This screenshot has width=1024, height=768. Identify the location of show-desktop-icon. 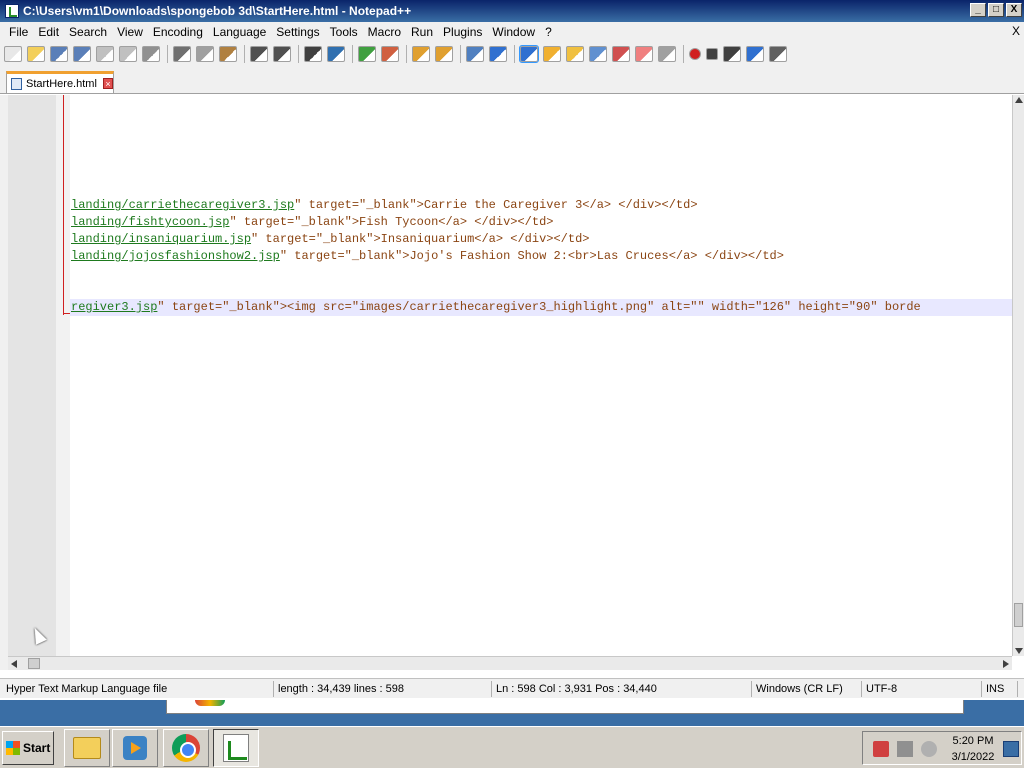
(1011, 749).